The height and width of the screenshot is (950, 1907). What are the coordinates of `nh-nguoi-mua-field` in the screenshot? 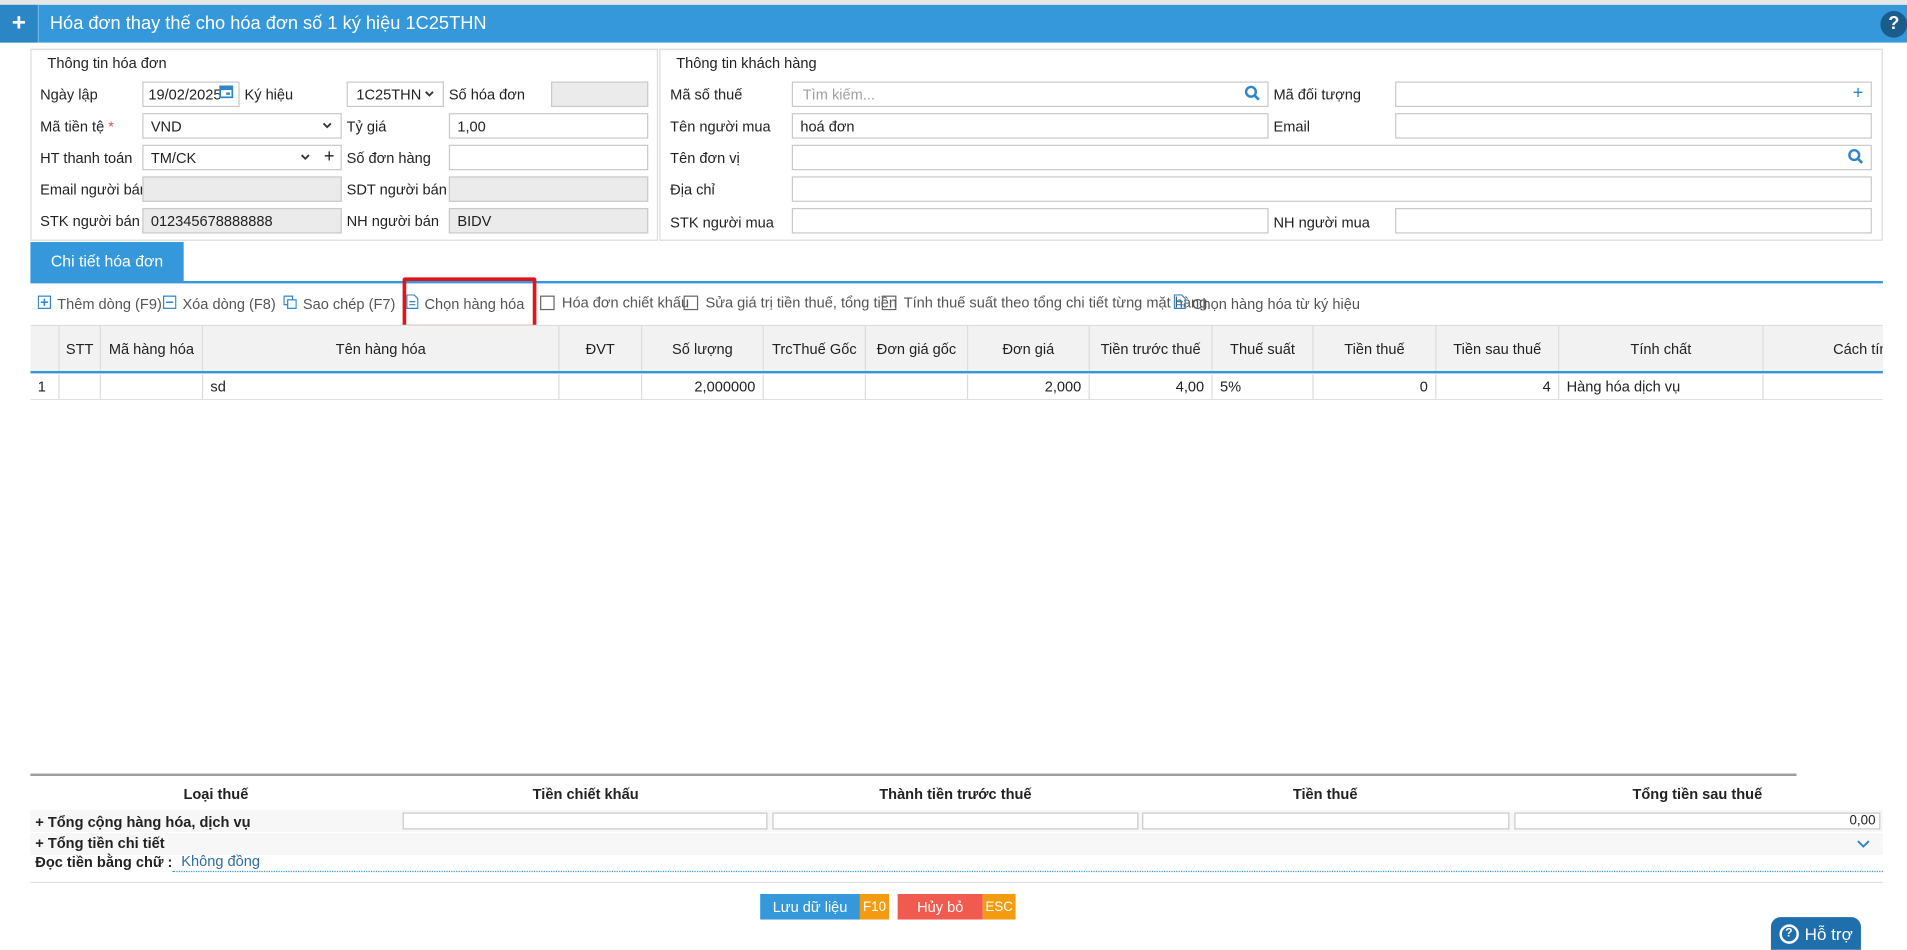 It's located at (1633, 220).